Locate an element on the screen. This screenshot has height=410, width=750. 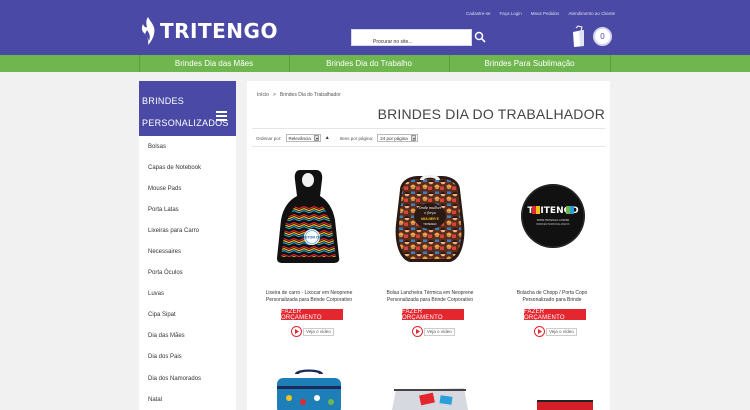
category-item-dia-das-maes: Dia das Mães is located at coordinates (187, 336).